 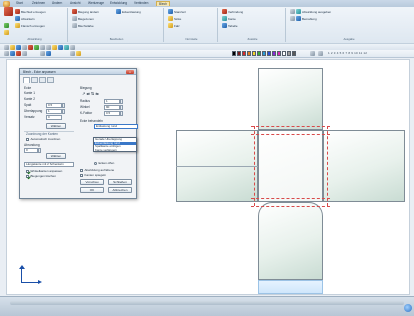 What do you see at coordinates (163, 3) in the screenshot?
I see `ribbon-tab-active: Blech` at bounding box center [163, 3].